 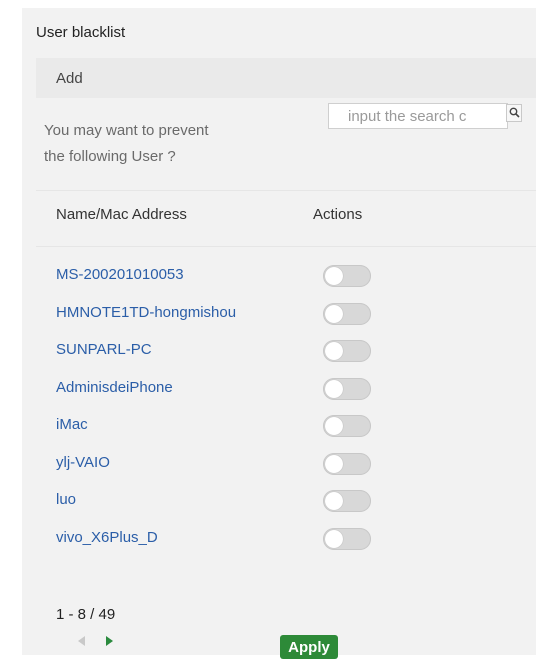 I want to click on chevron-right-icon, so click(x=109, y=641).